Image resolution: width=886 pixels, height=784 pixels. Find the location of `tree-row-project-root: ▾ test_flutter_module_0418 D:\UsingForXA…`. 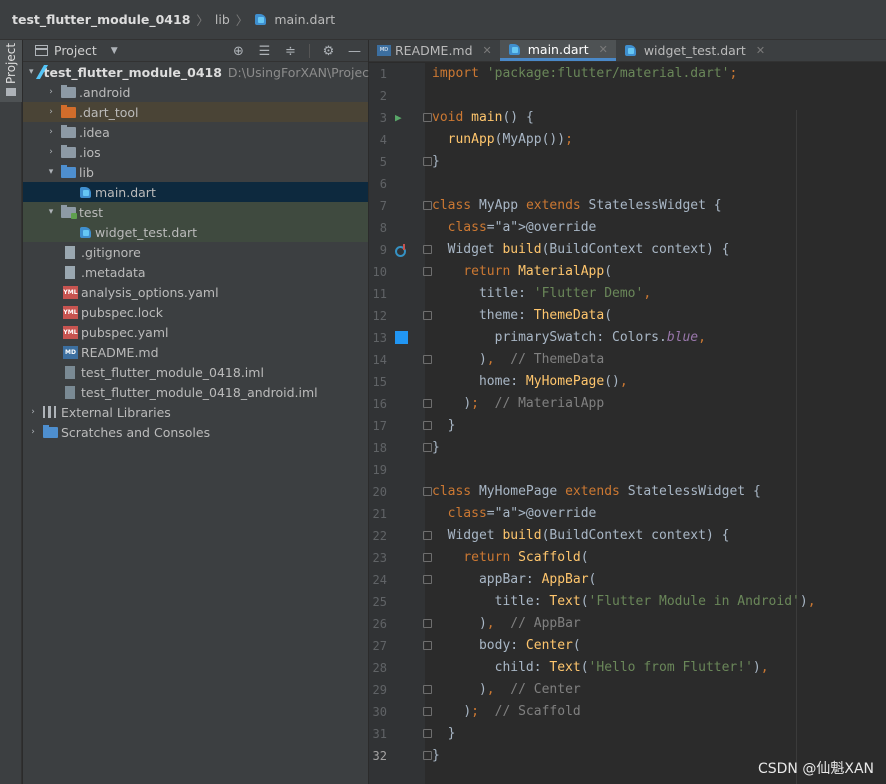

tree-row-project-root: ▾ test_flutter_module_0418 D:\UsingForXA… is located at coordinates (201, 72).